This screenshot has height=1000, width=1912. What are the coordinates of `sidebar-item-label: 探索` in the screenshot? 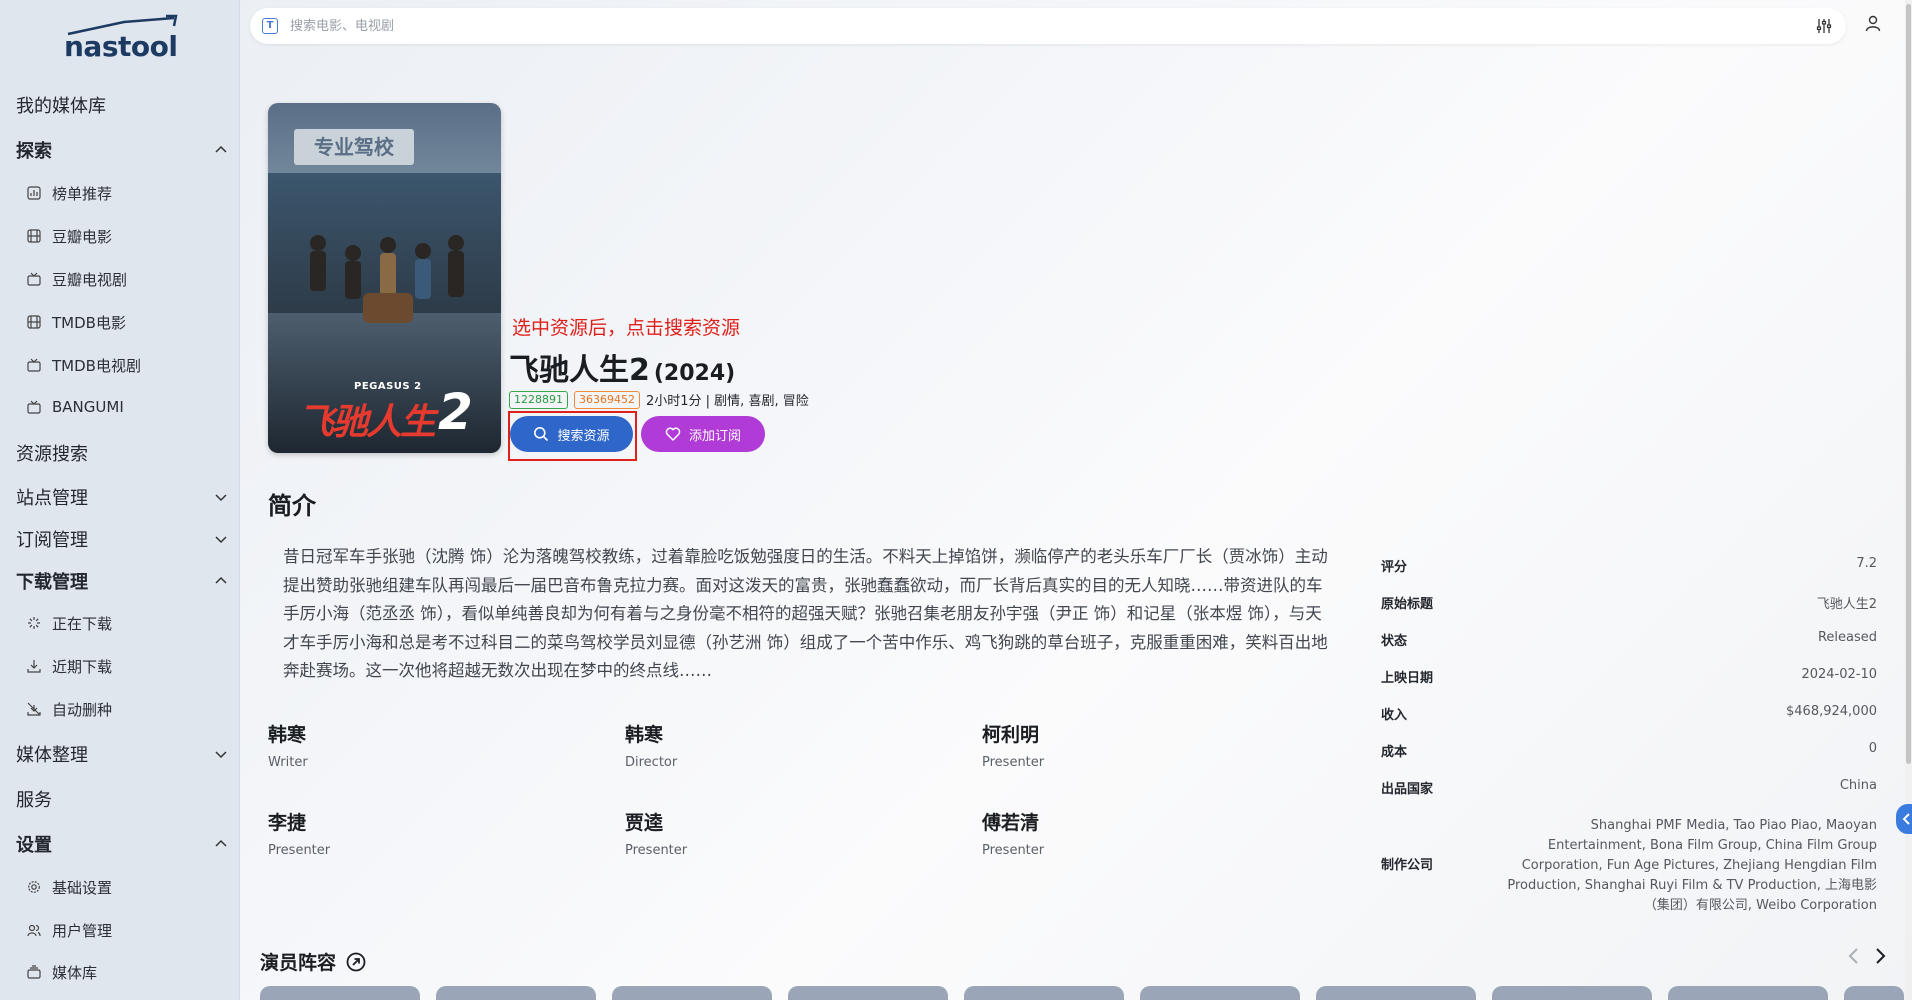 It's located at (34, 151).